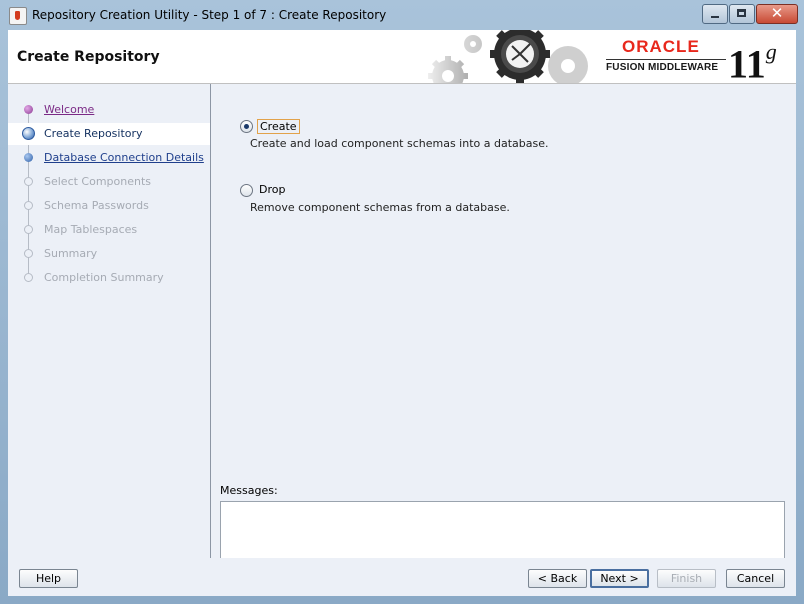 This screenshot has height=604, width=804. I want to click on step-database-connection-details: Database Connection Details, so click(109, 158).